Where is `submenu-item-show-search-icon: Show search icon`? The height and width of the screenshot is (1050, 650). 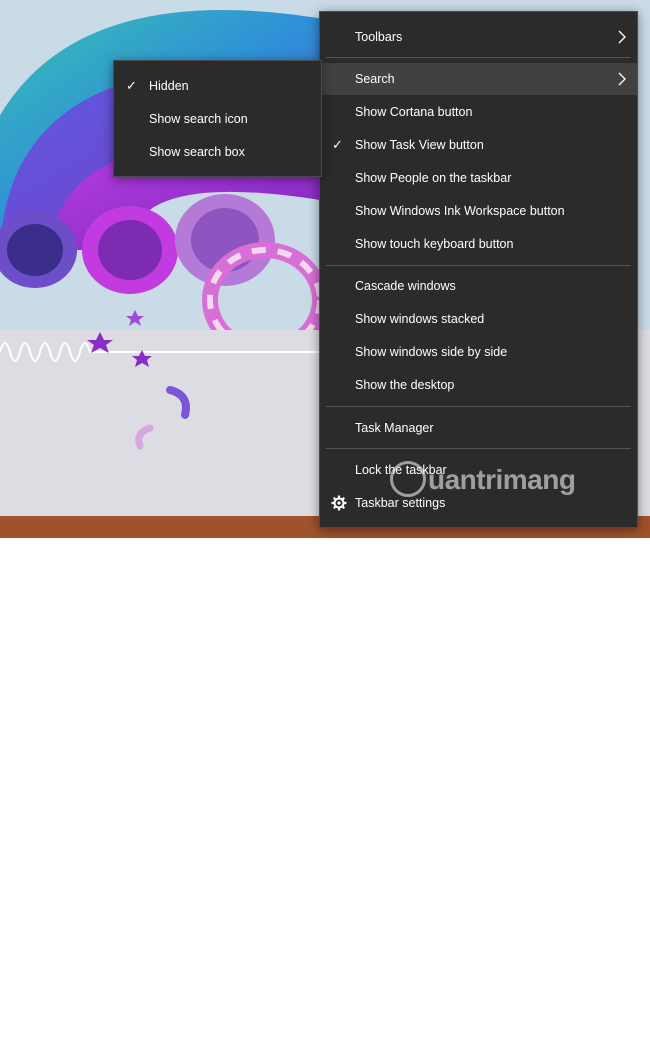 submenu-item-show-search-icon: Show search icon is located at coordinates (217, 119).